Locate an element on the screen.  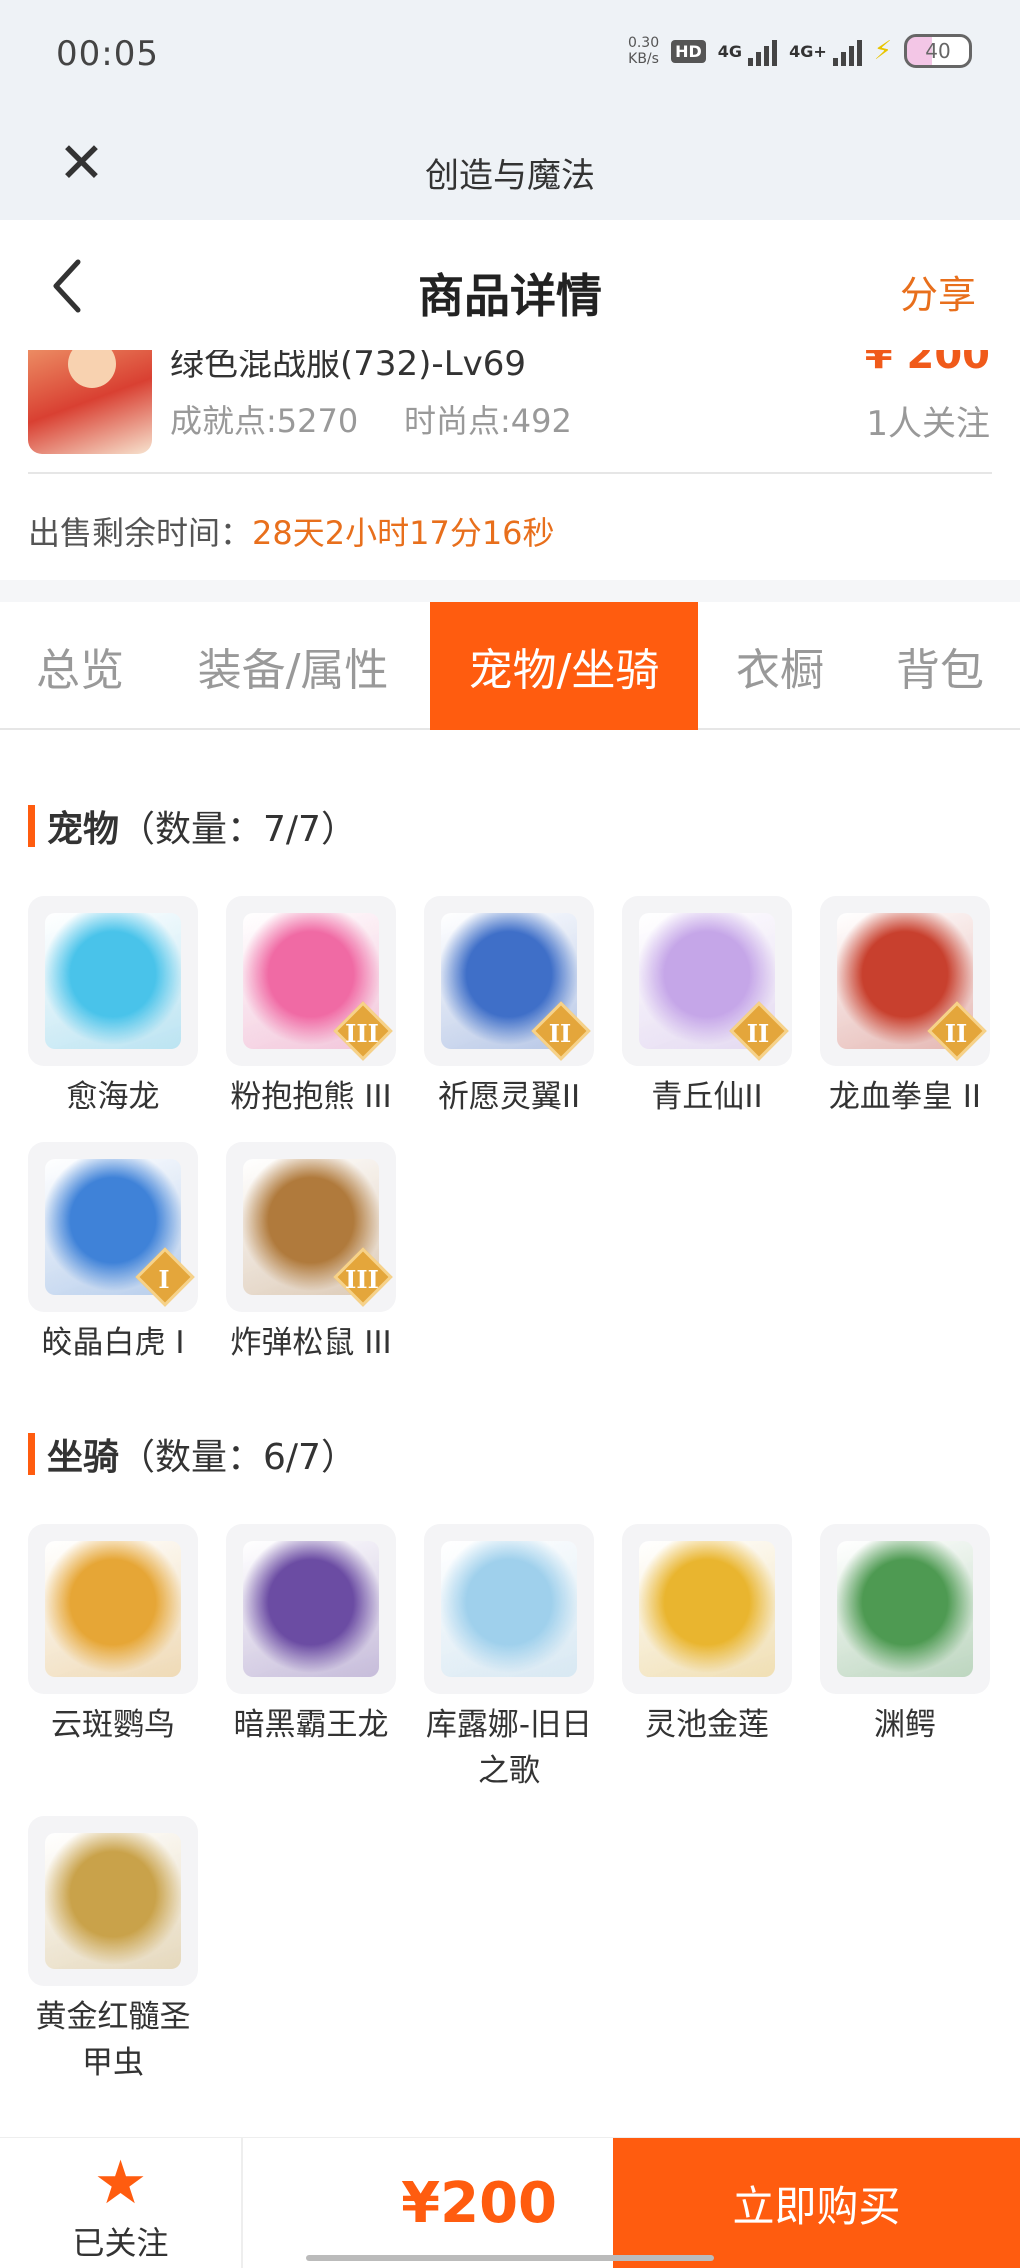
mount-item: 云斑鹦鸟 is located at coordinates (113, 1636).